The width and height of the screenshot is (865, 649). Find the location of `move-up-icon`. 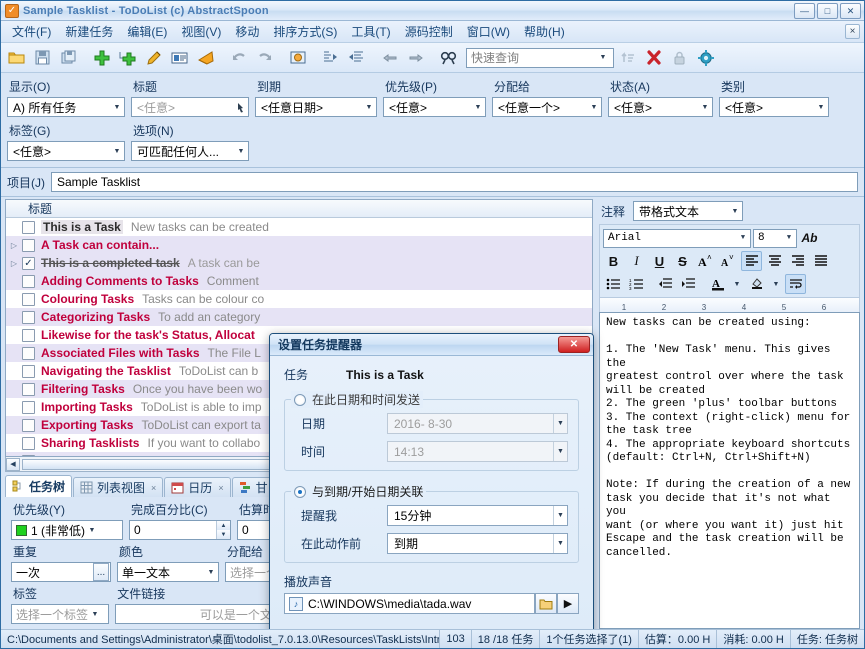

move-up-icon is located at coordinates (389, 58).